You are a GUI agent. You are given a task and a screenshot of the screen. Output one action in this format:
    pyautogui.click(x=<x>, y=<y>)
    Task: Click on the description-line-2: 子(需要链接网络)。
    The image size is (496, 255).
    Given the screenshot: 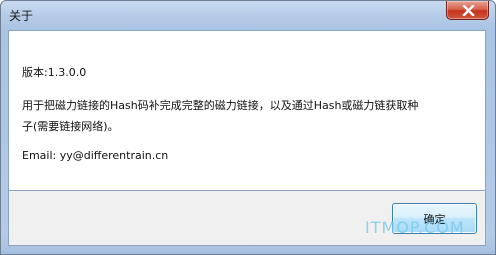 What is the action you would take?
    pyautogui.click(x=70, y=126)
    